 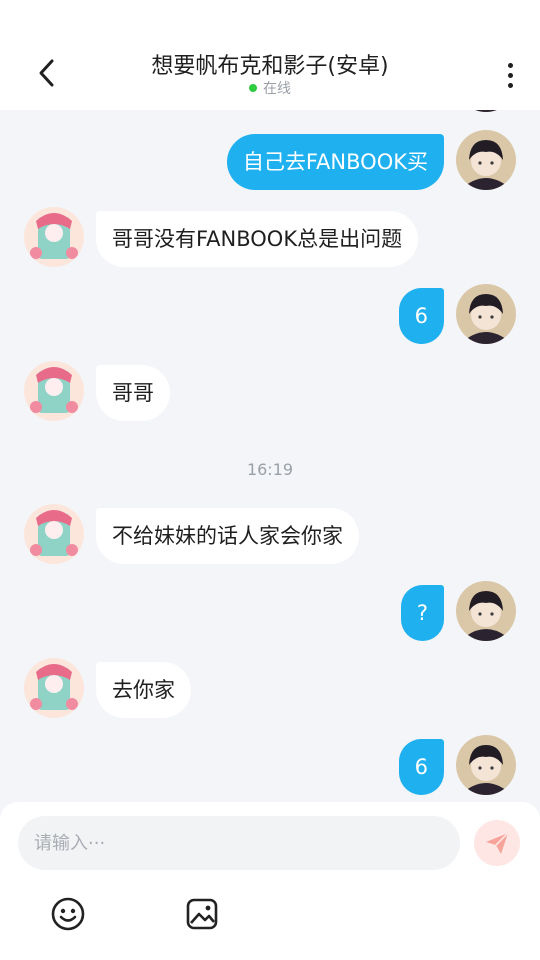 I want to click on message-row: 哥哥没有FANBOOK总是出问题, so click(x=270, y=237).